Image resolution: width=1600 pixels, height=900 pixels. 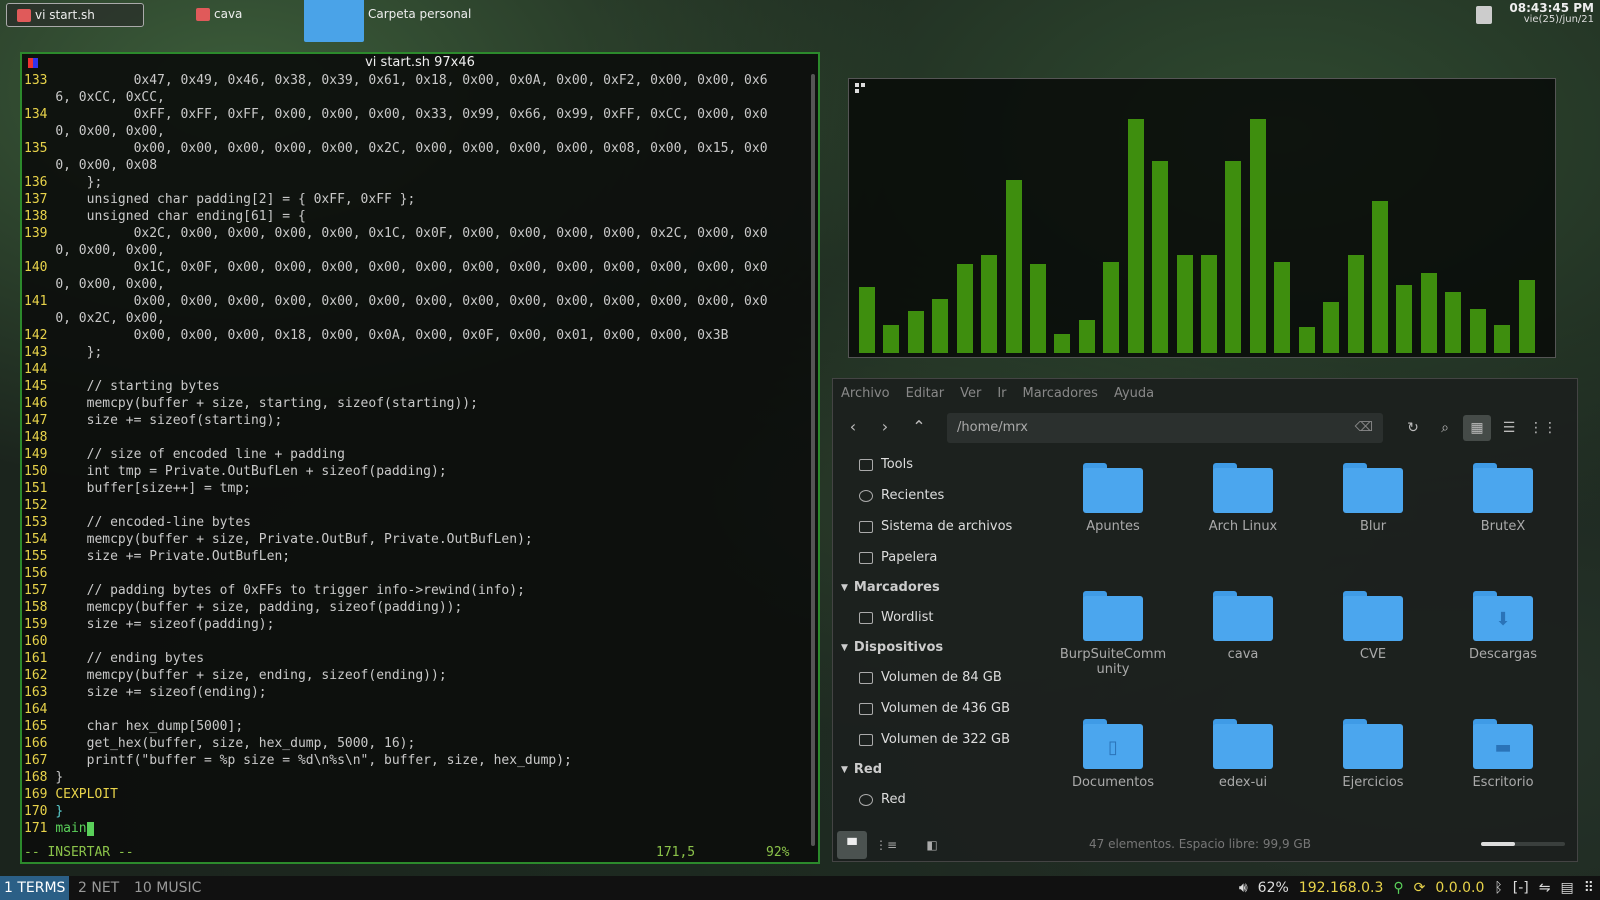 What do you see at coordinates (938, 769) in the screenshot?
I see `sidebar-section-network: ▼ Red` at bounding box center [938, 769].